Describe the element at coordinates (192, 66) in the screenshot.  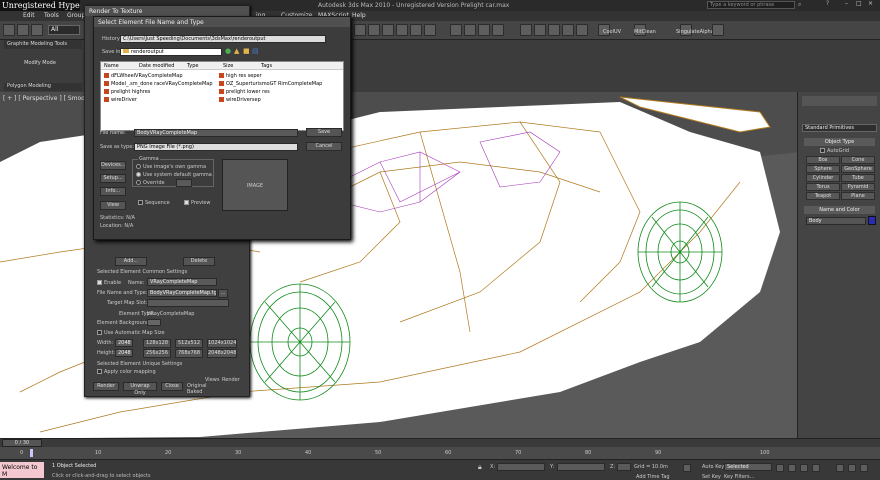
I see `column-type: Type` at that location.